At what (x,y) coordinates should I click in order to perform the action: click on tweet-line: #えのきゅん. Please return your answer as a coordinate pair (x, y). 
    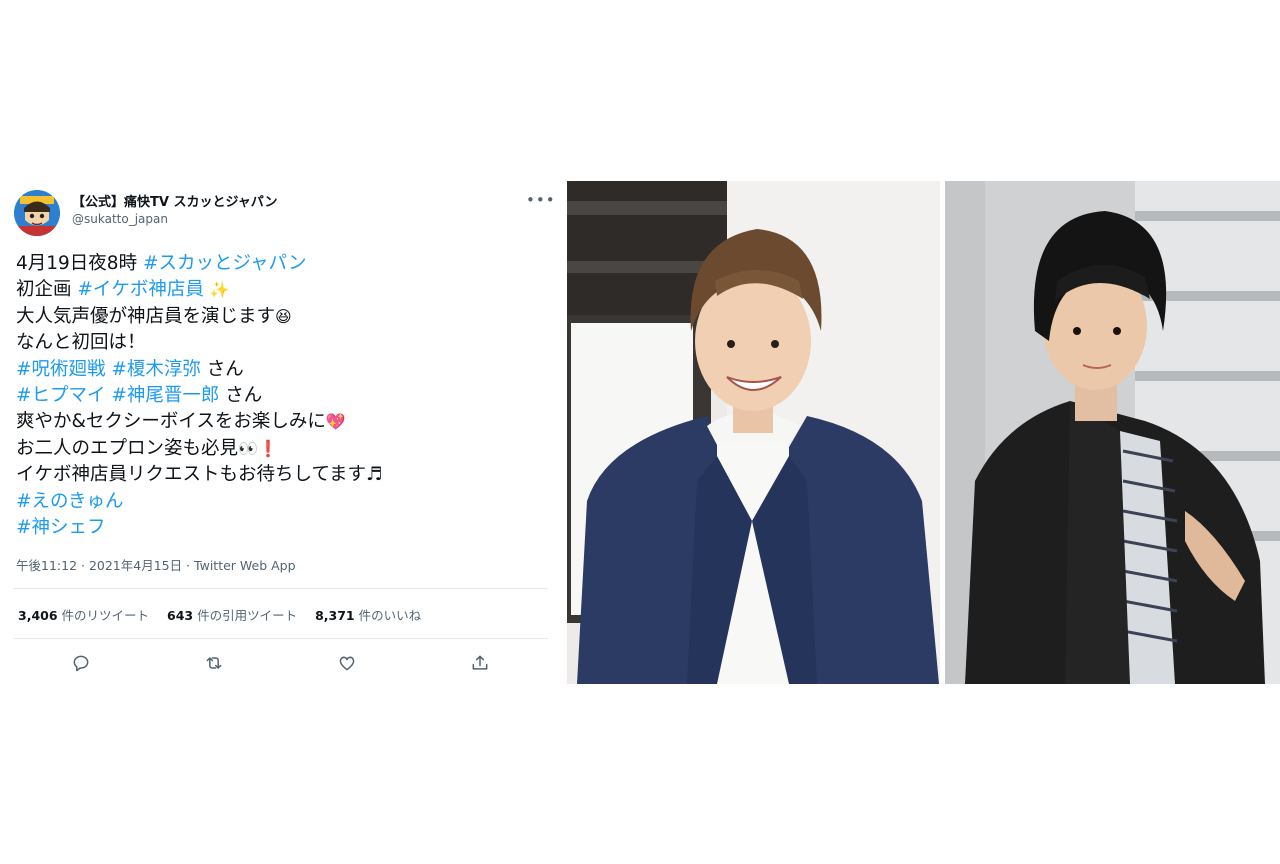
    Looking at the image, I should click on (276, 502).